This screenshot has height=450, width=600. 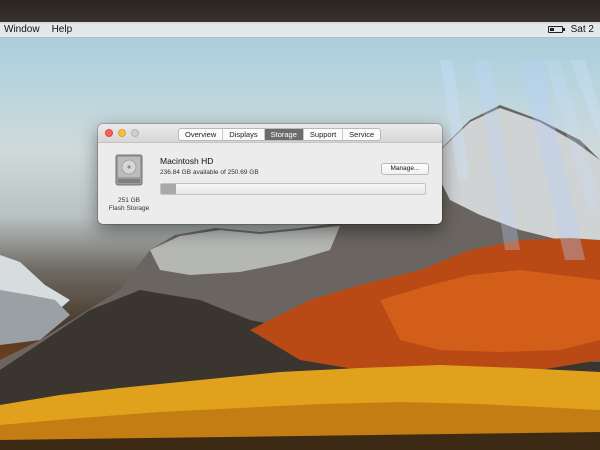 I want to click on menu-bar: Window Help Sat 2, so click(x=300, y=30).